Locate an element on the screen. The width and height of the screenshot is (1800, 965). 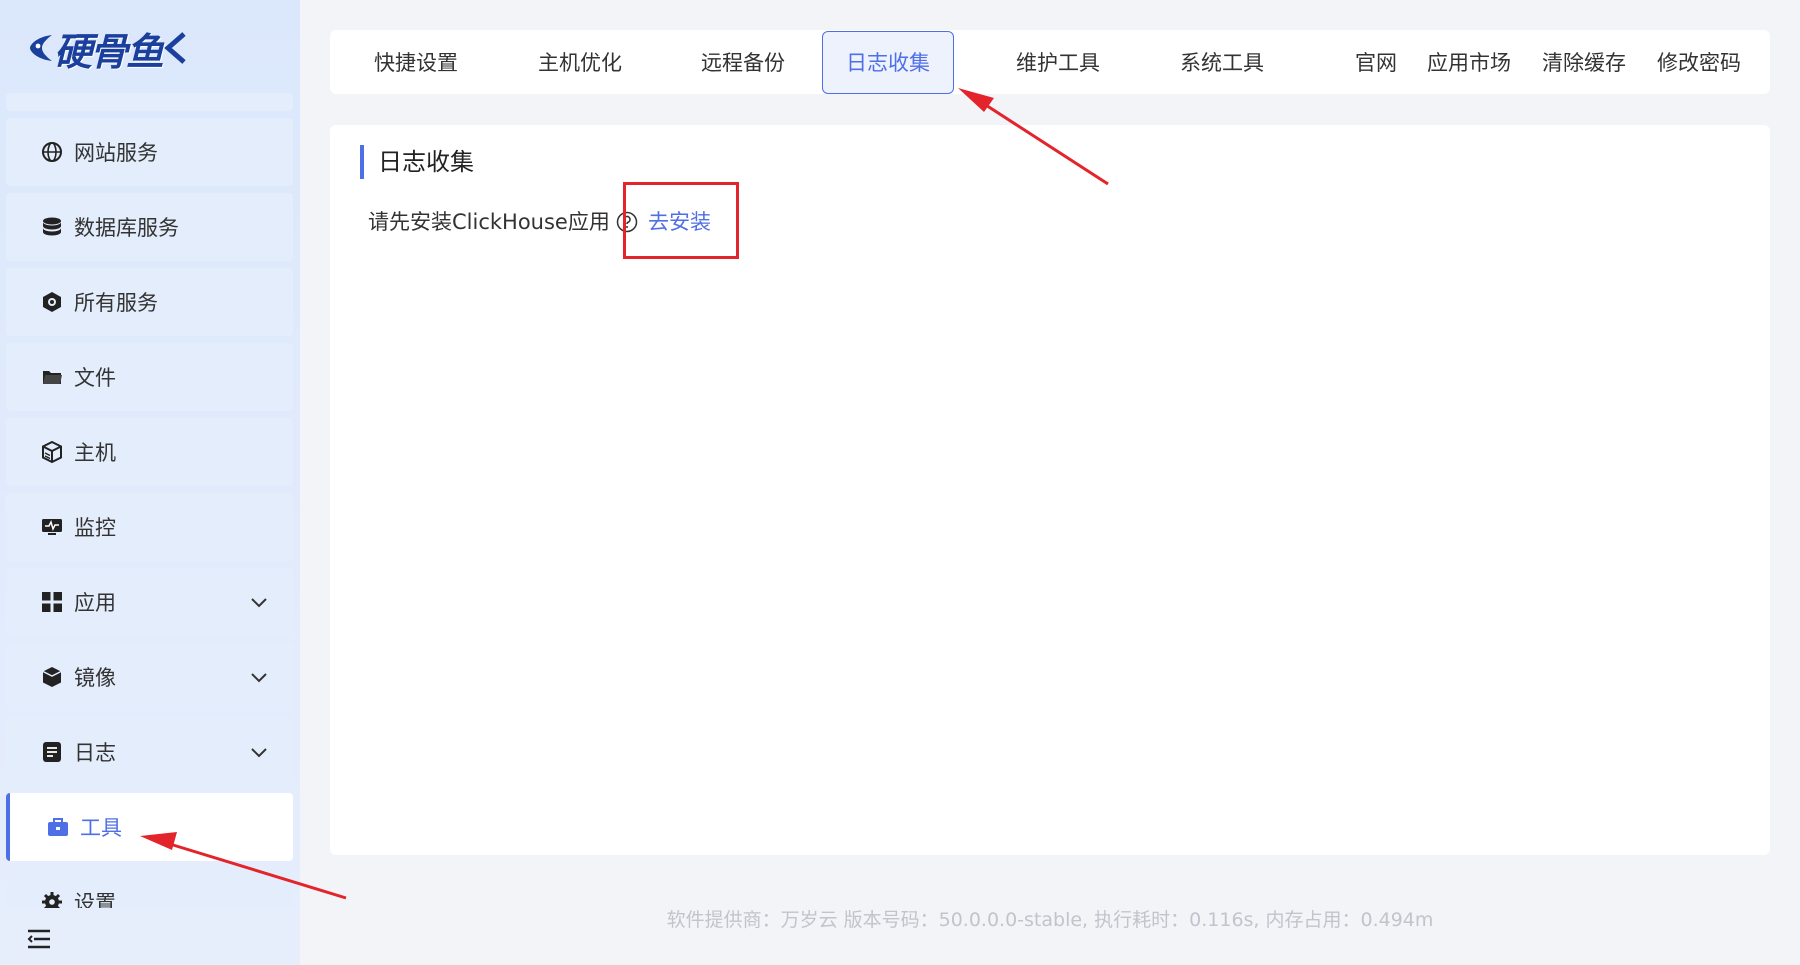
sidebar-item-database-service: 数据库服务 is located at coordinates (149, 227).